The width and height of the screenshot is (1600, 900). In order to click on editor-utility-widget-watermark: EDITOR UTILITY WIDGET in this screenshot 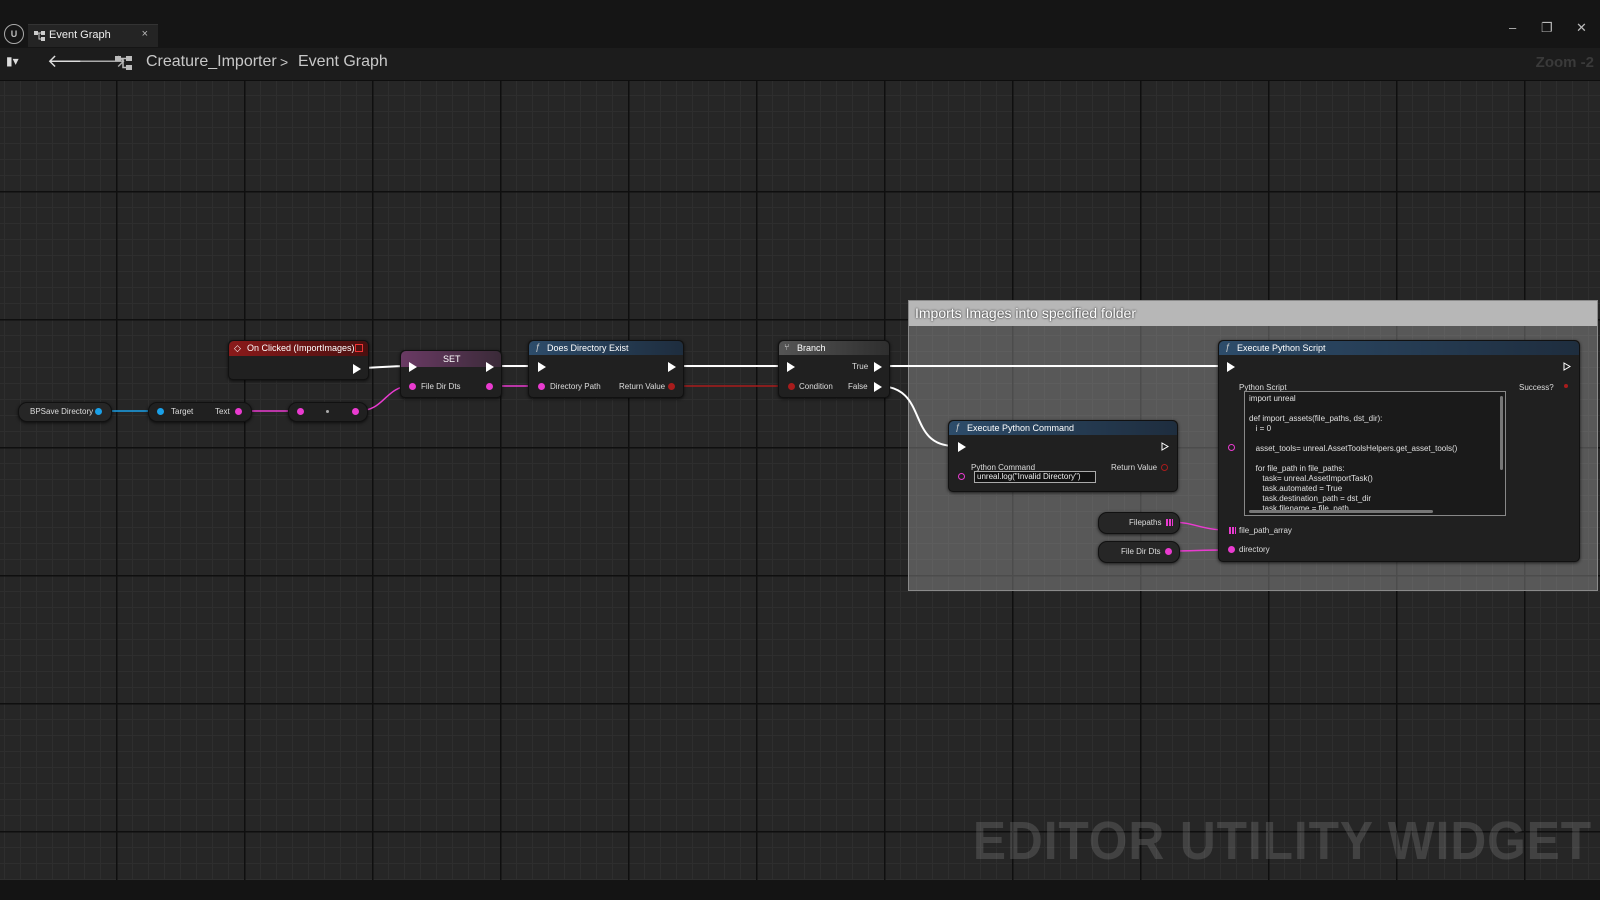, I will do `click(1282, 841)`.